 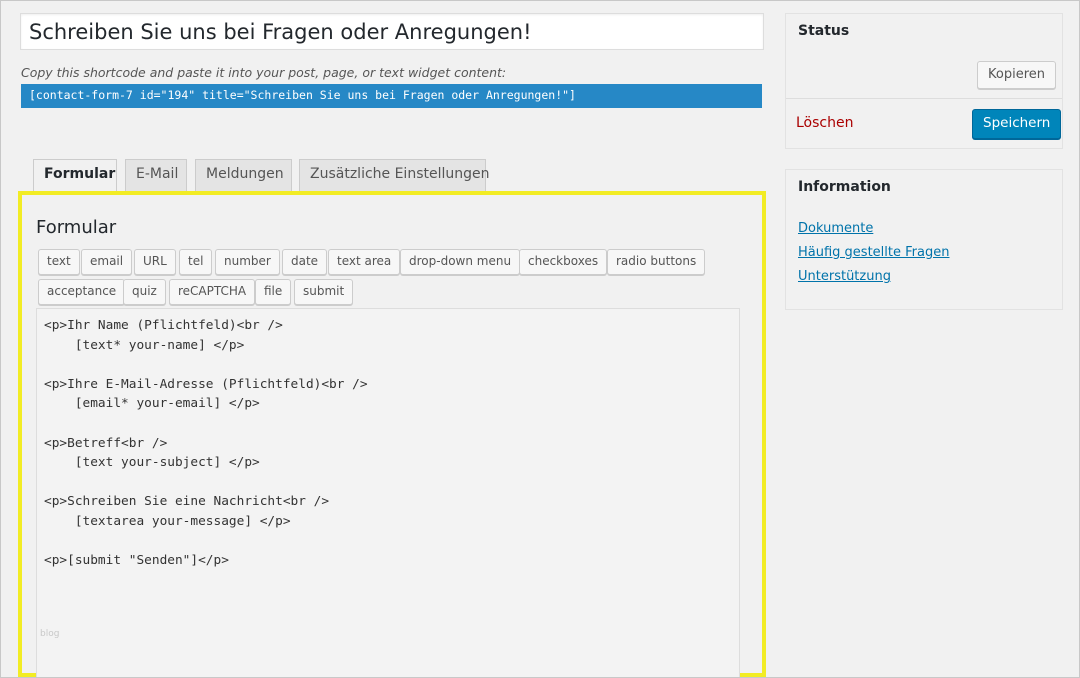 What do you see at coordinates (50, 634) in the screenshot?
I see `watermark: blog` at bounding box center [50, 634].